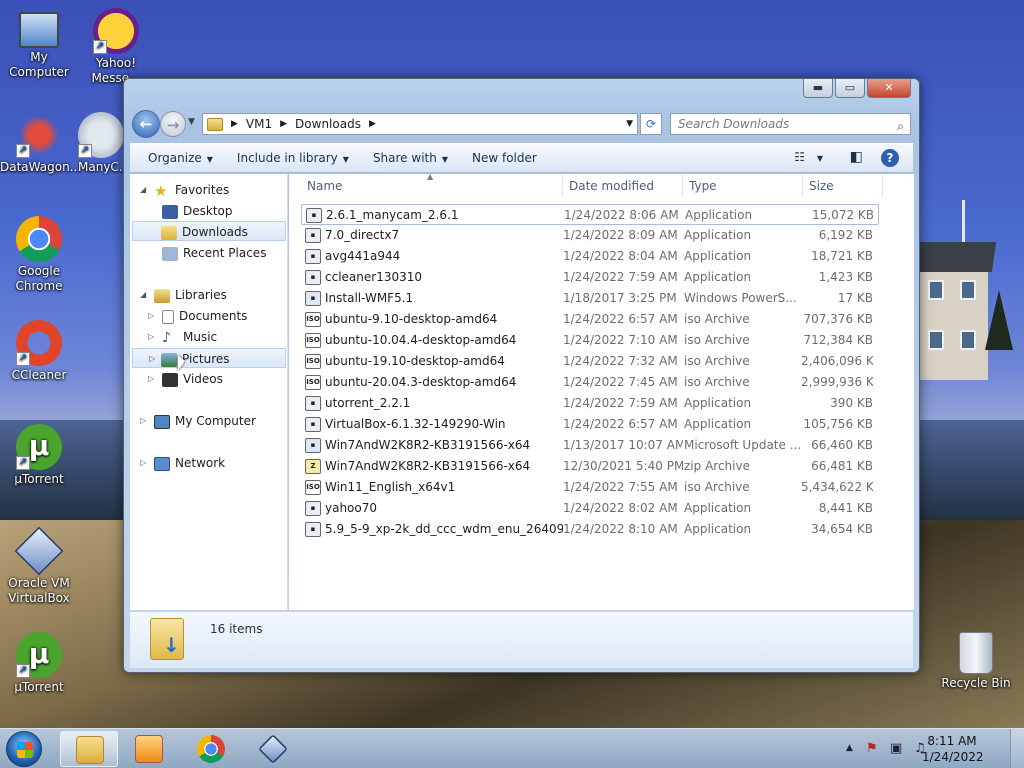 This screenshot has height=768, width=1024. Describe the element at coordinates (39, 663) in the screenshot. I see `desktop-icon-utorrent-2: µ ↗ µTorrent` at that location.